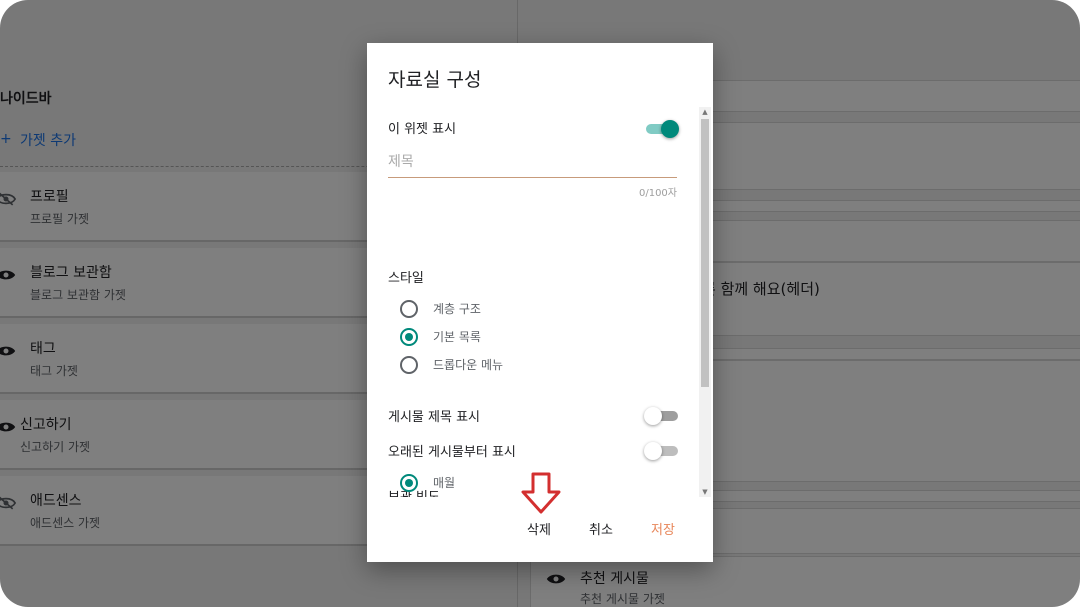 The image size is (1080, 607). I want to click on oldest-first-label: 오래된 게시물부터 표시, so click(452, 452).